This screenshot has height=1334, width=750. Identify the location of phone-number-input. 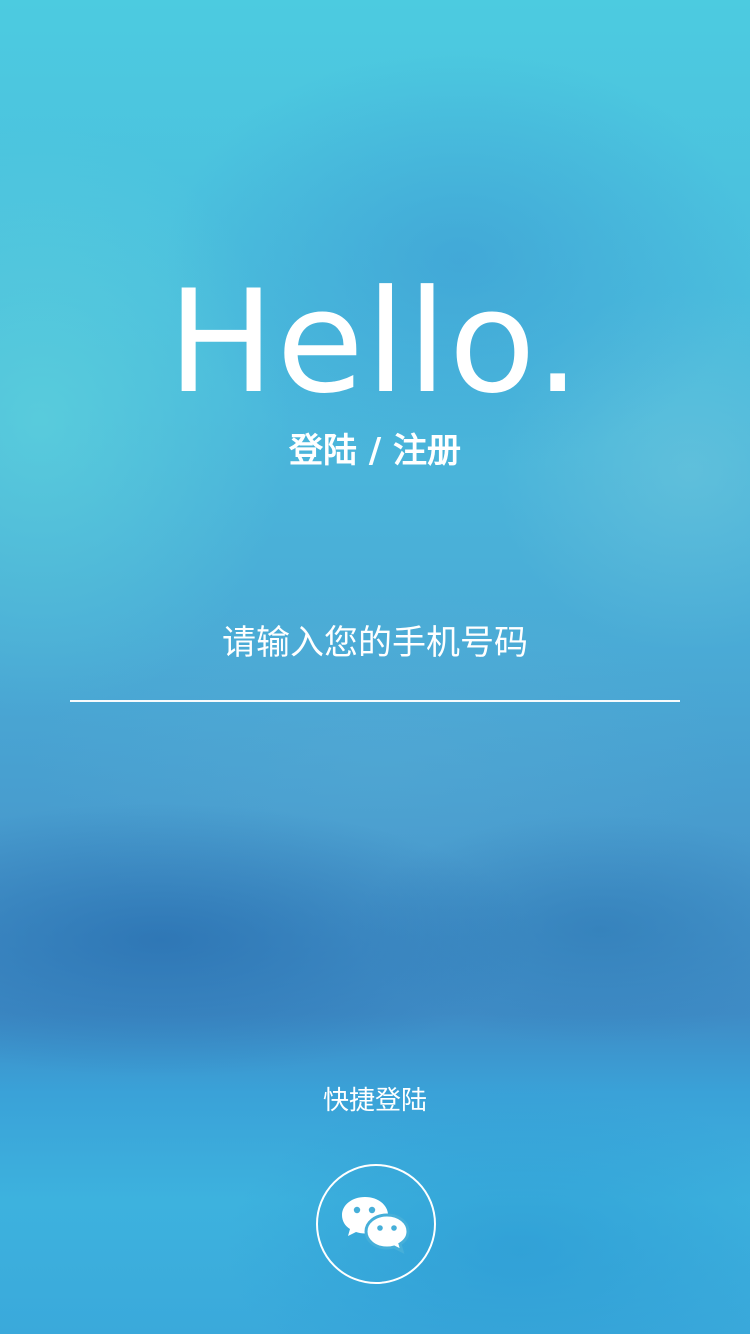
(375, 643).